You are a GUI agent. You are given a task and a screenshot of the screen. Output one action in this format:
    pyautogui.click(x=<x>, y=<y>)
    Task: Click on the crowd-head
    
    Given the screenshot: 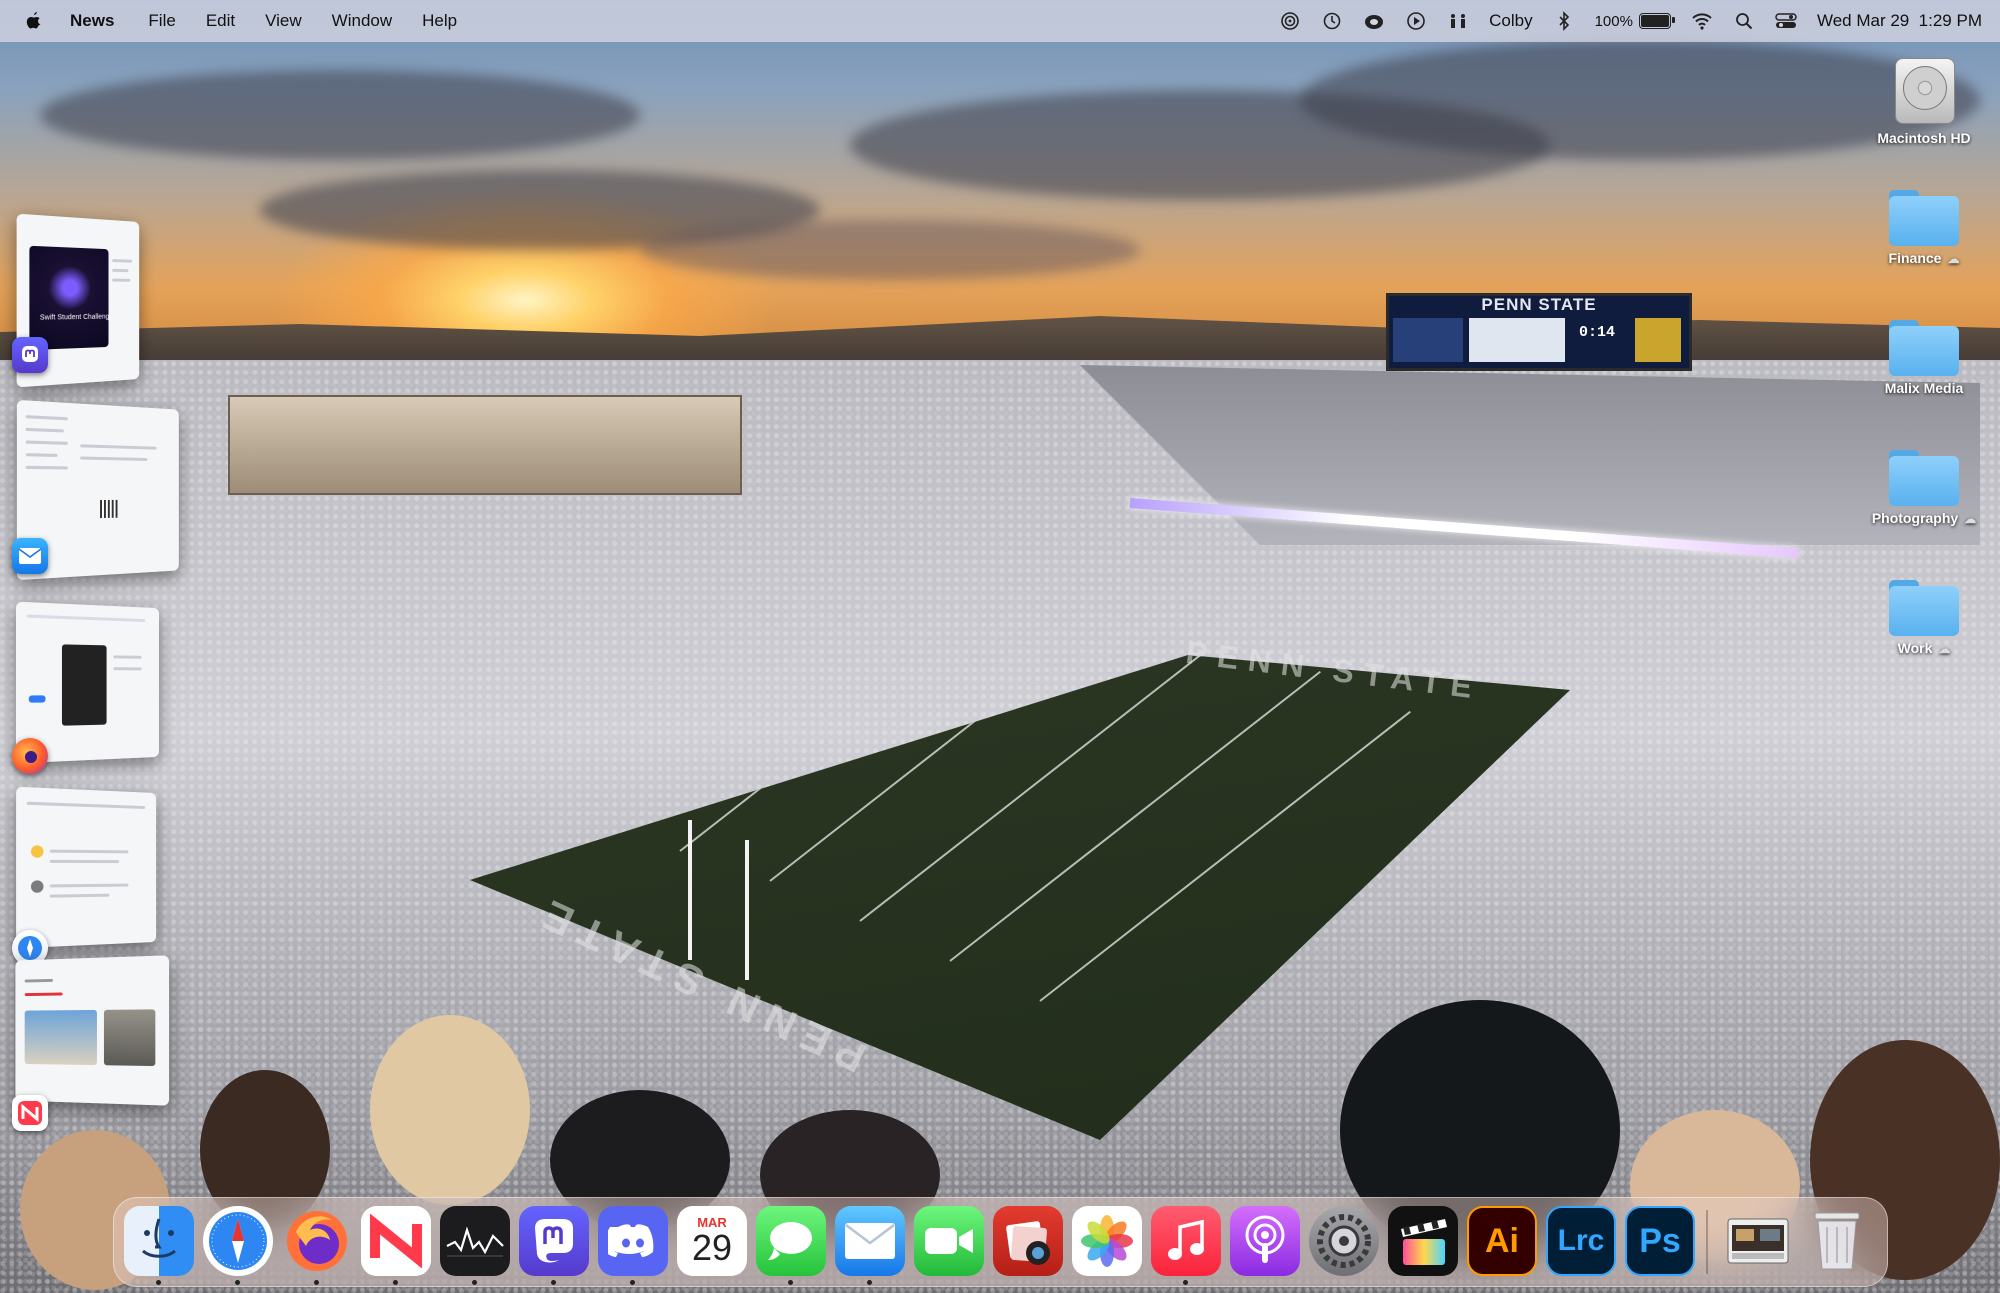 What is the action you would take?
    pyautogui.click(x=450, y=1110)
    